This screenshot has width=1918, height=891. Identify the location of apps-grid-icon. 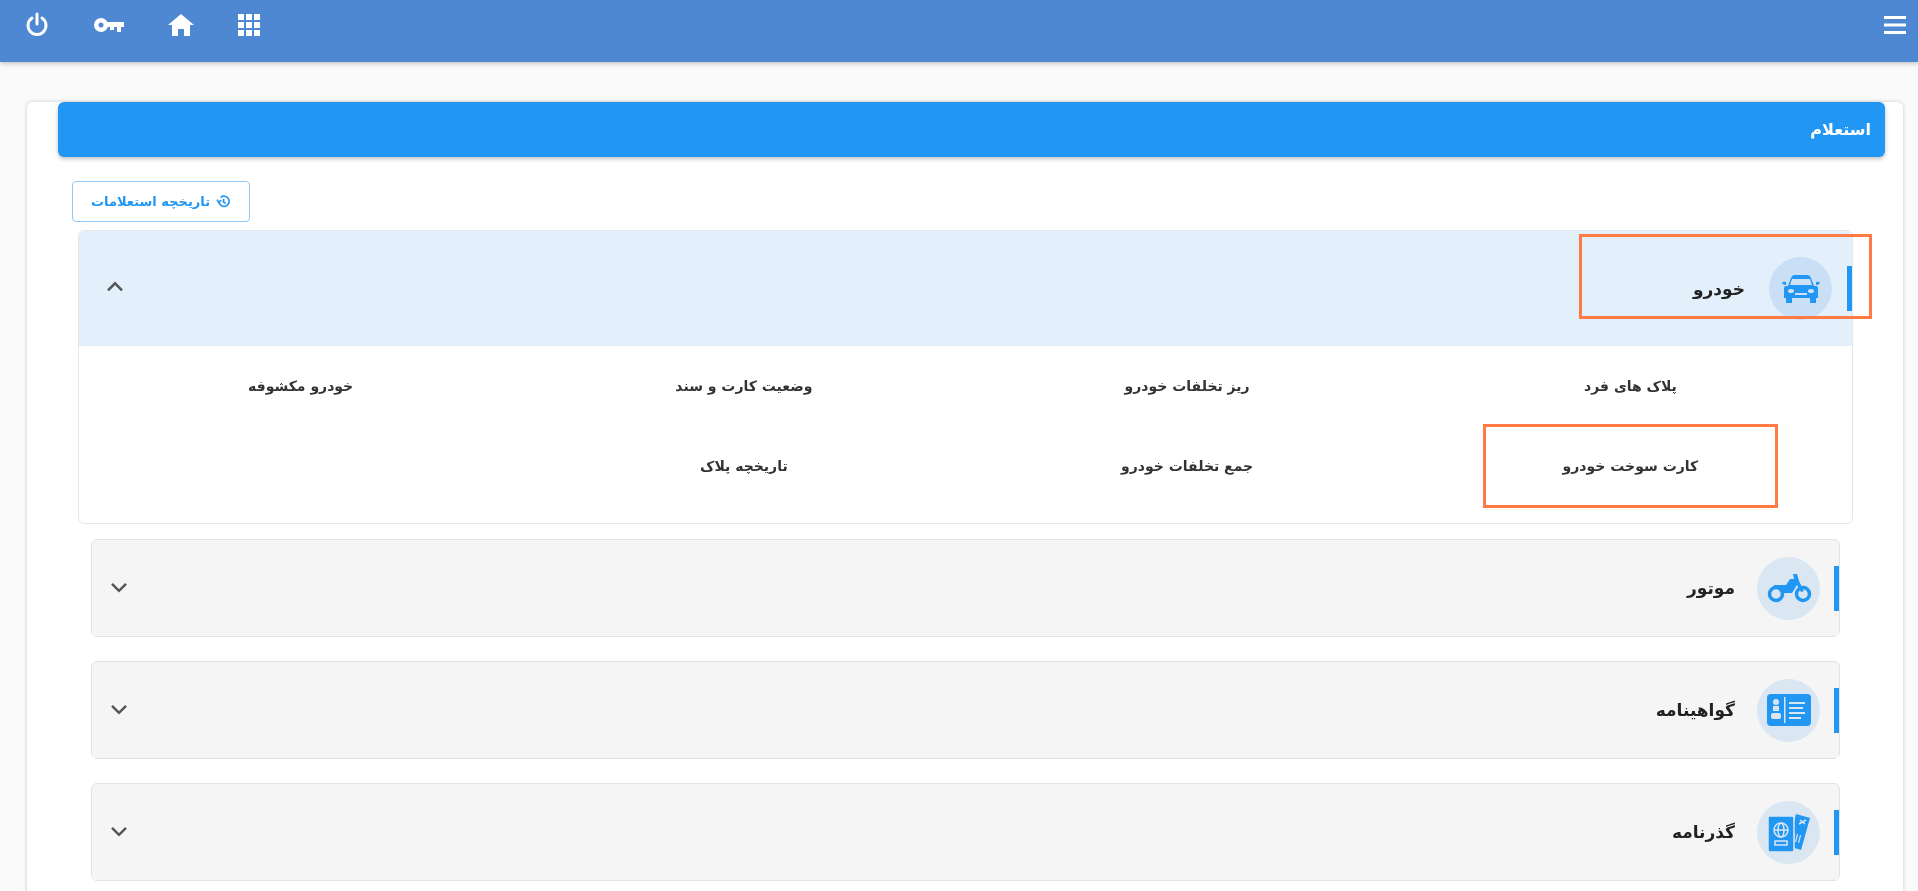
(249, 25).